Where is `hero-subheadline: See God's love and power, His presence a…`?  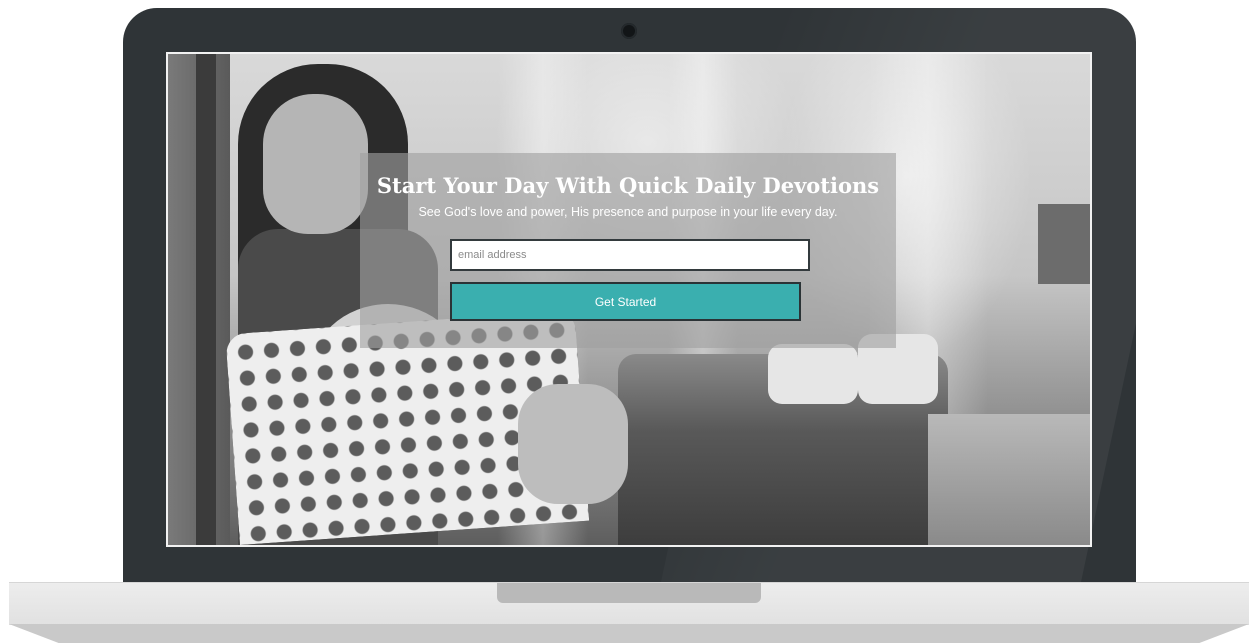 hero-subheadline: See God's love and power, His presence a… is located at coordinates (628, 212).